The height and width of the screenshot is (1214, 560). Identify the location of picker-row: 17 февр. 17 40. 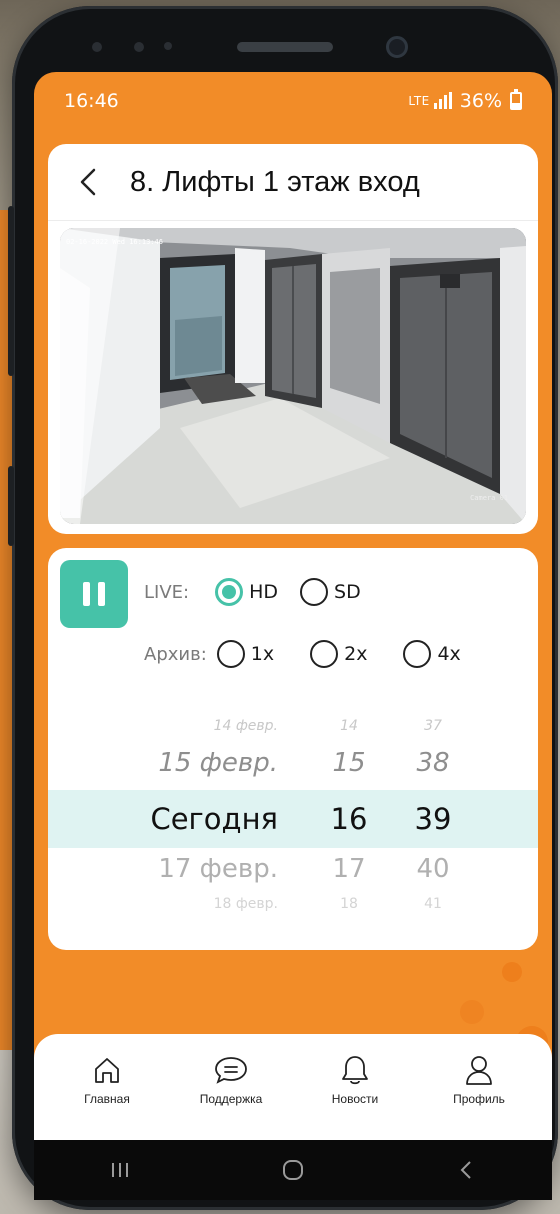
(293, 874).